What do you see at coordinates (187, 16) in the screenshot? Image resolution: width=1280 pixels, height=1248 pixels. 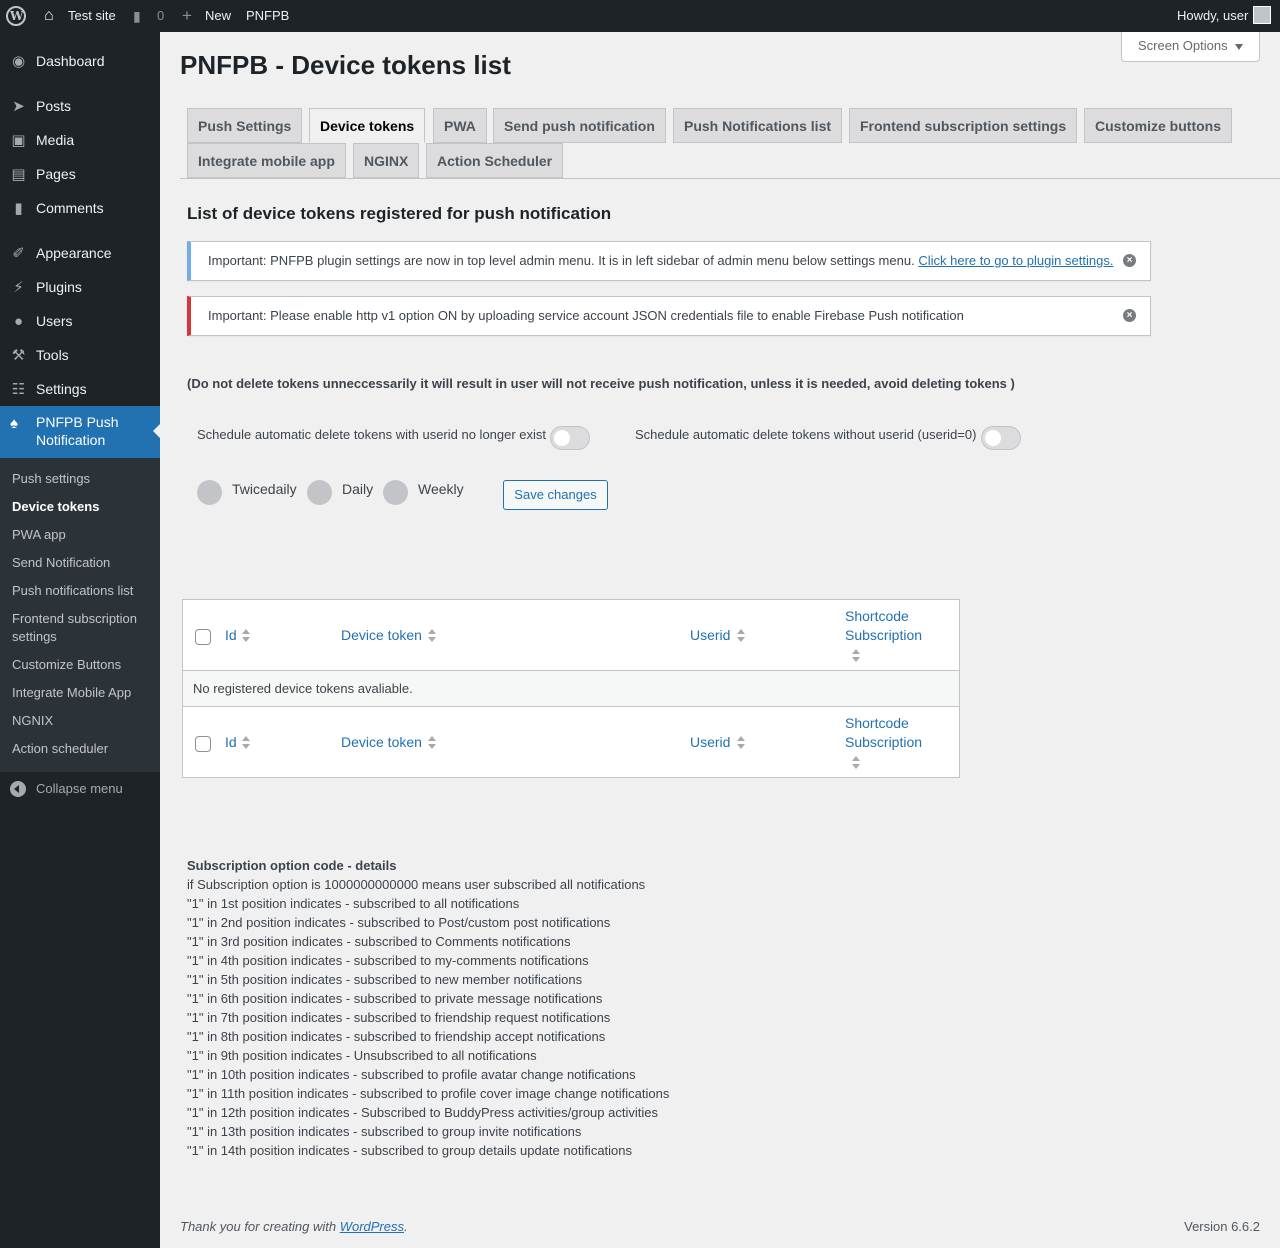 I see `plus-icon: +` at bounding box center [187, 16].